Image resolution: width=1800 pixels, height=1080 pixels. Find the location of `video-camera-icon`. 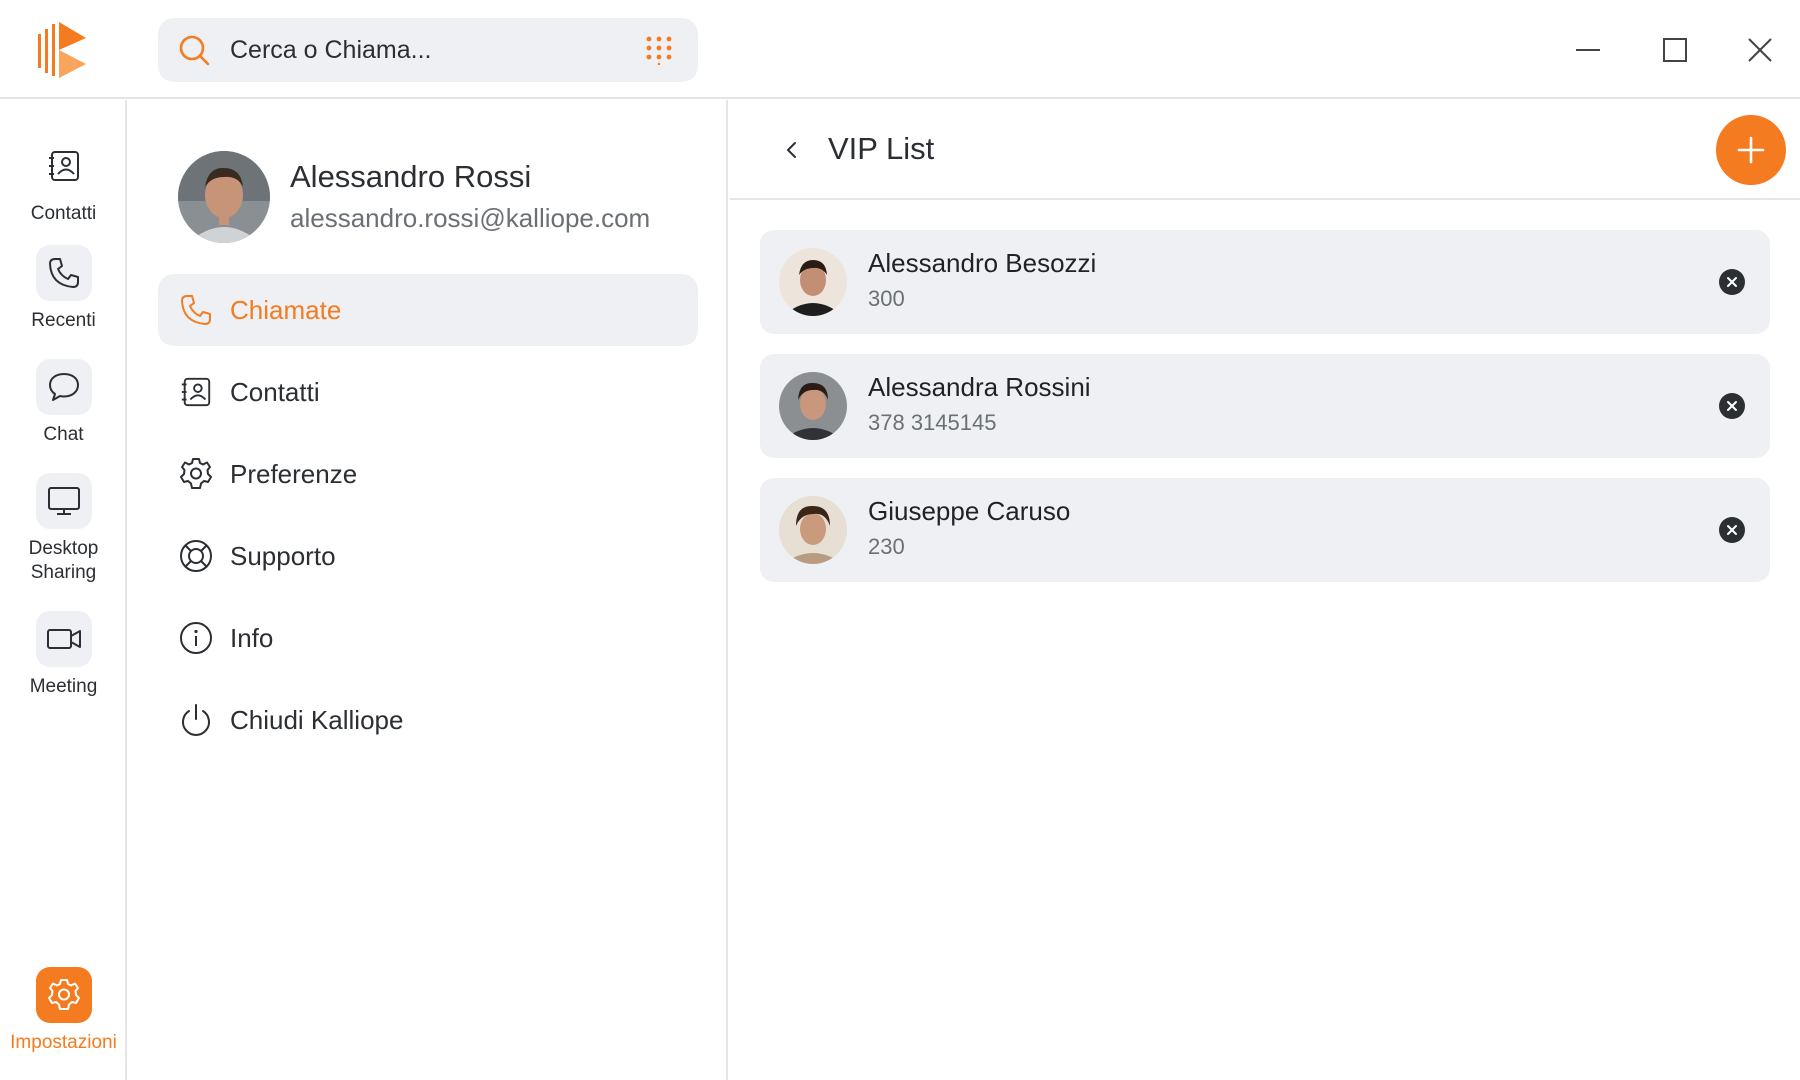

video-camera-icon is located at coordinates (63, 639).